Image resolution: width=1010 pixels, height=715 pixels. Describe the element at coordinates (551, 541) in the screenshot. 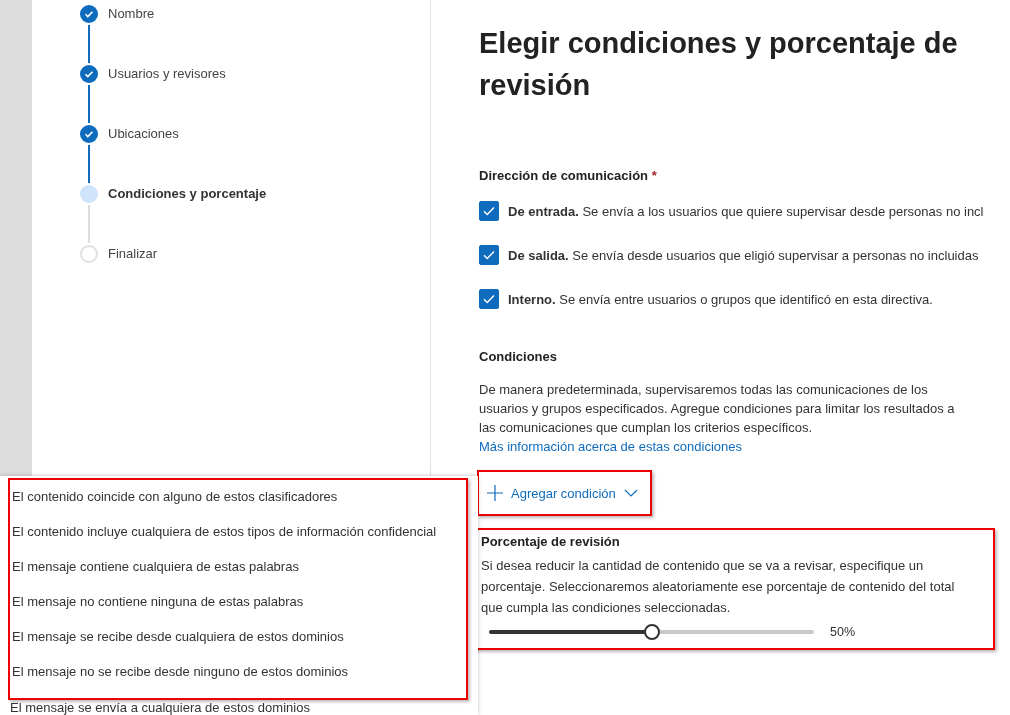

I see `section-heading: Porcentaje de revisión` at that location.